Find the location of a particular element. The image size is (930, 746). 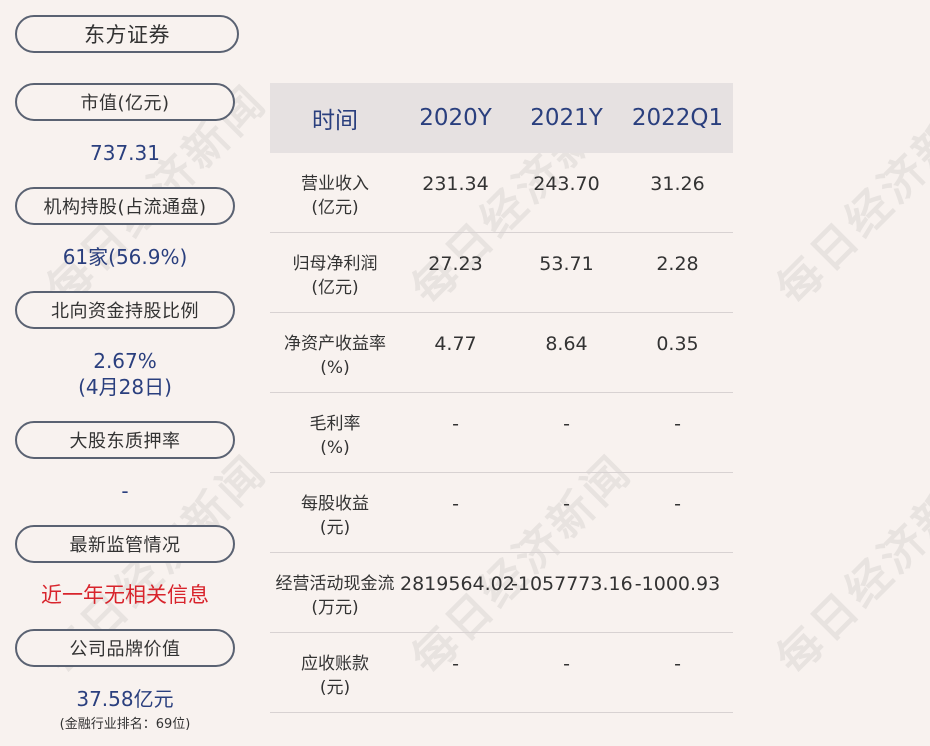

metric-unit: (万元) is located at coordinates (335, 608).